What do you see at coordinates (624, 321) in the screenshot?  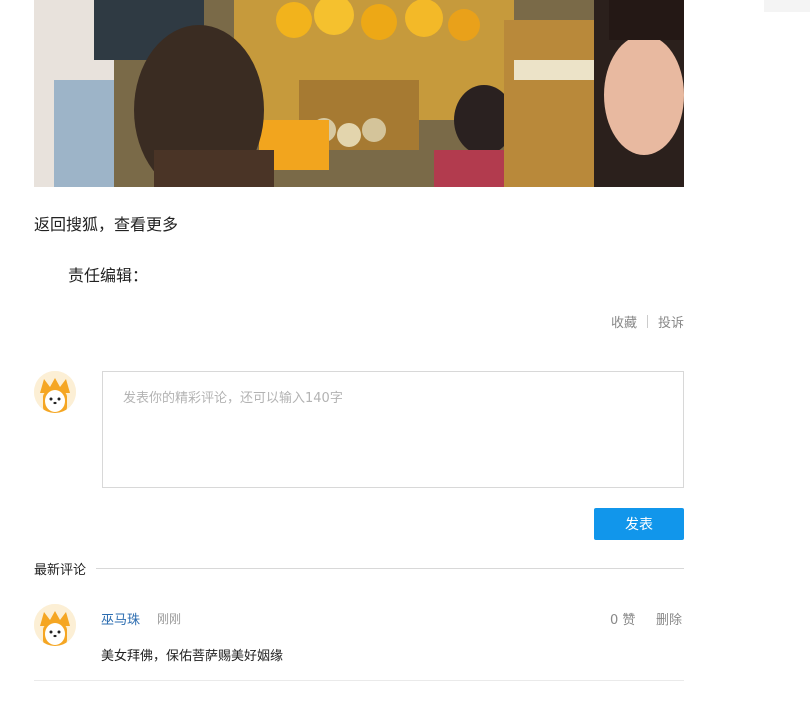 I see `favorite-link: 收藏` at bounding box center [624, 321].